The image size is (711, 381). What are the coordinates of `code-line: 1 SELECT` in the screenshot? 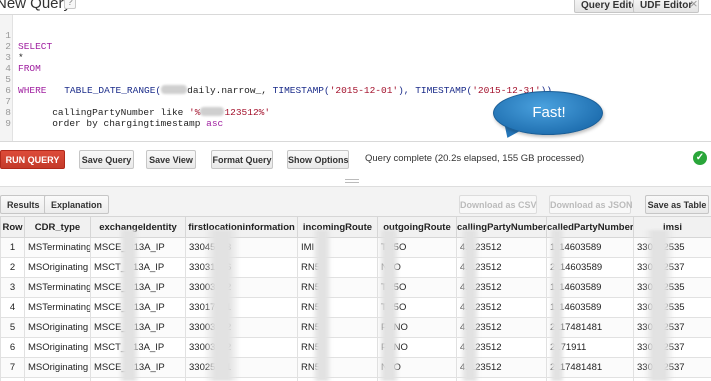 It's located at (29, 41).